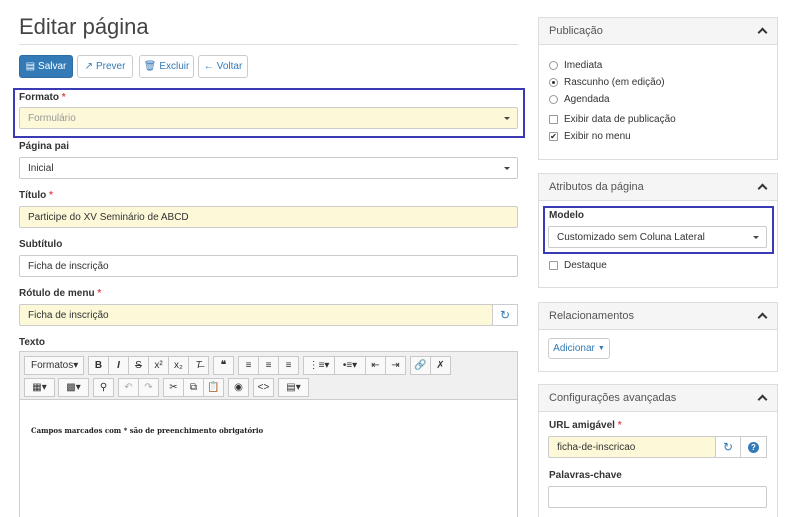  What do you see at coordinates (73, 387) in the screenshot?
I see `media-icon: ▩▾` at bounding box center [73, 387].